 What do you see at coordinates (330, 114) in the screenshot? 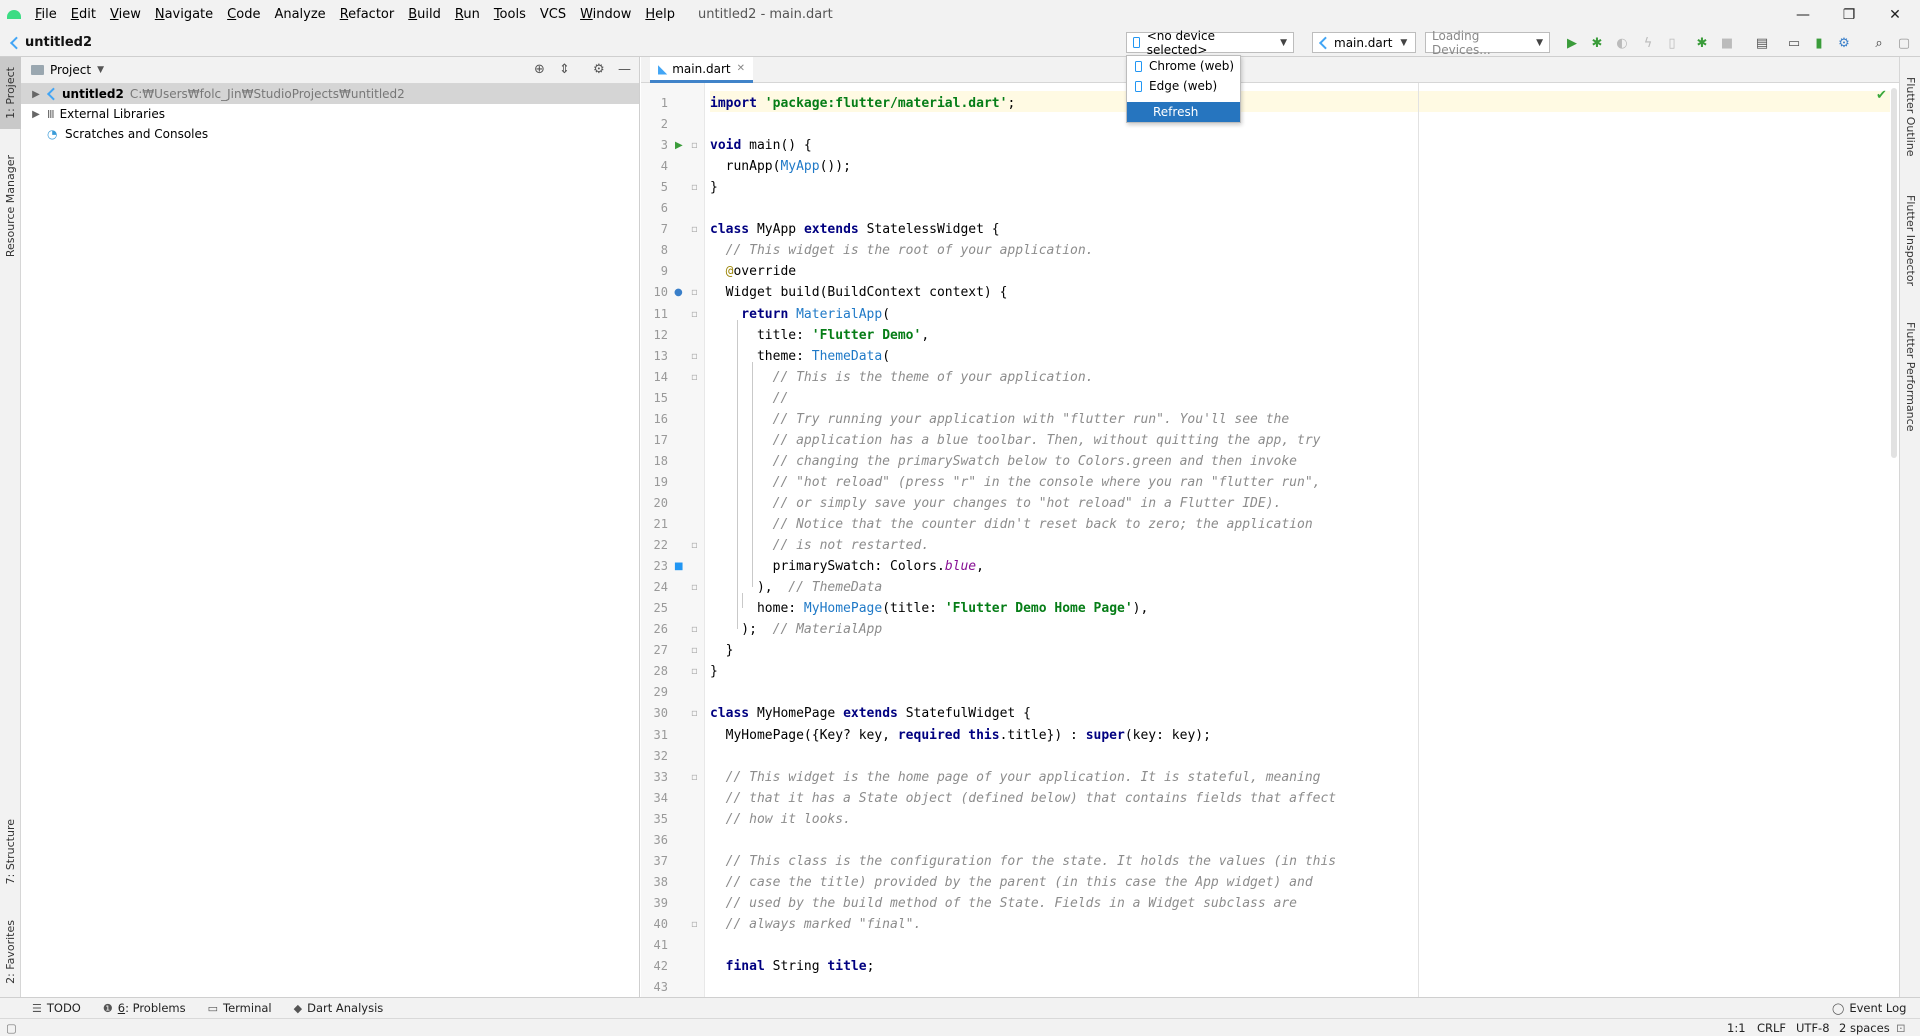
I see `tree-item-external-libraries: ▶ Ⅲ External Libraries` at bounding box center [330, 114].